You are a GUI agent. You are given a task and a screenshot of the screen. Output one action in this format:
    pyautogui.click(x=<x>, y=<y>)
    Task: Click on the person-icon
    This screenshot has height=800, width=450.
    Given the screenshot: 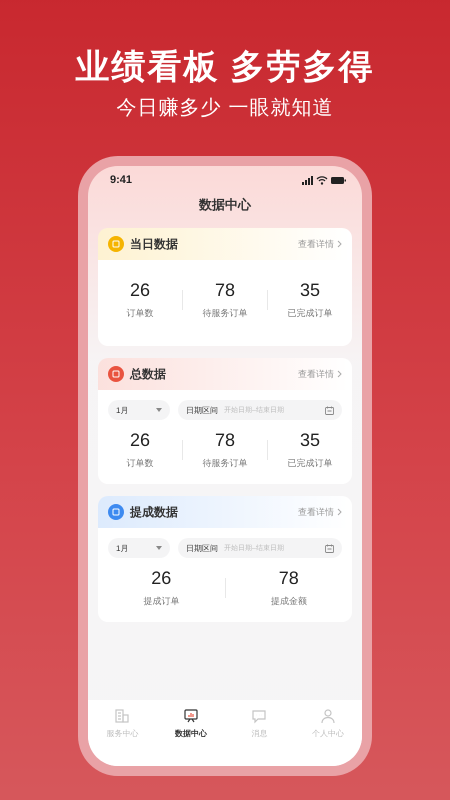 What is the action you would take?
    pyautogui.click(x=328, y=716)
    